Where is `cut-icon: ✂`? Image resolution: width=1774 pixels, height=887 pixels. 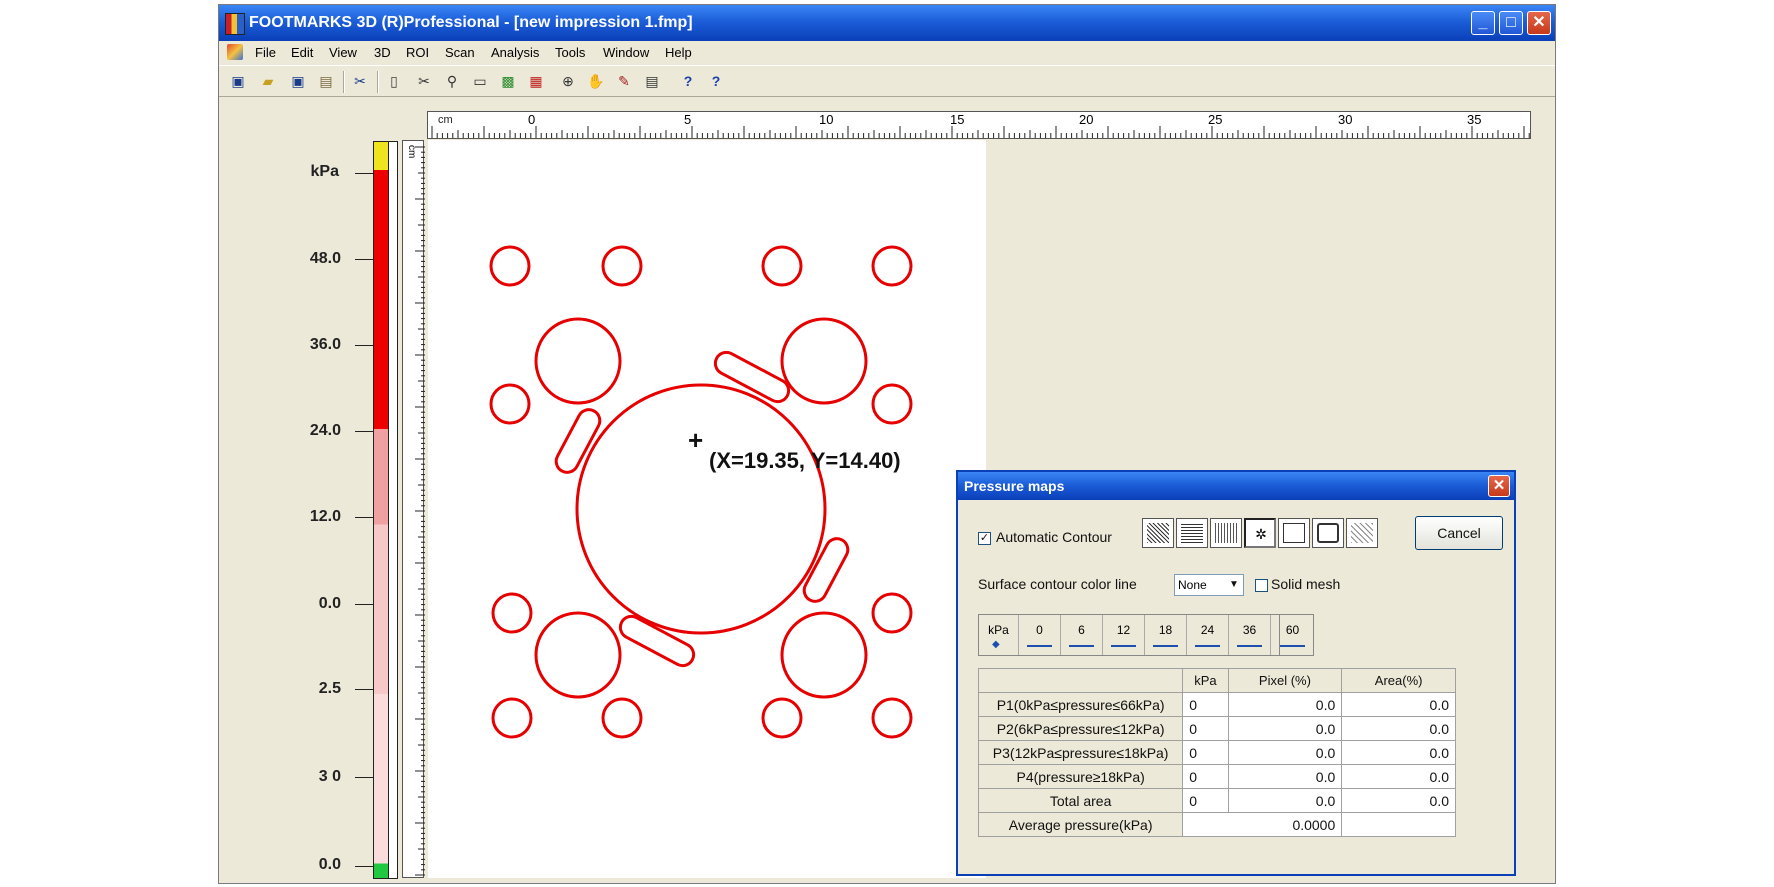
cut-icon: ✂ is located at coordinates (360, 81).